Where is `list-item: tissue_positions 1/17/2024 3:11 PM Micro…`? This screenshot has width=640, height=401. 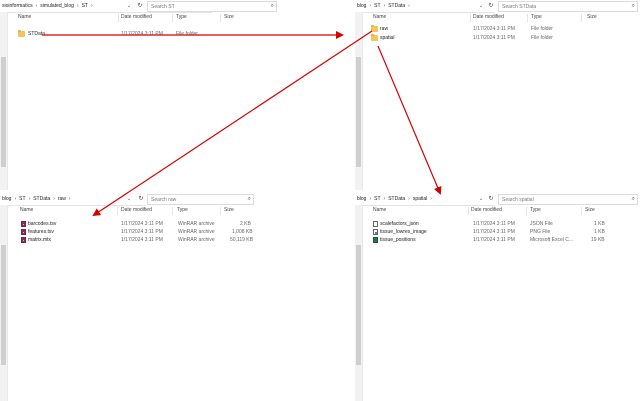 list-item: tissue_positions 1/17/2024 3:11 PM Micro… is located at coordinates (501, 240).